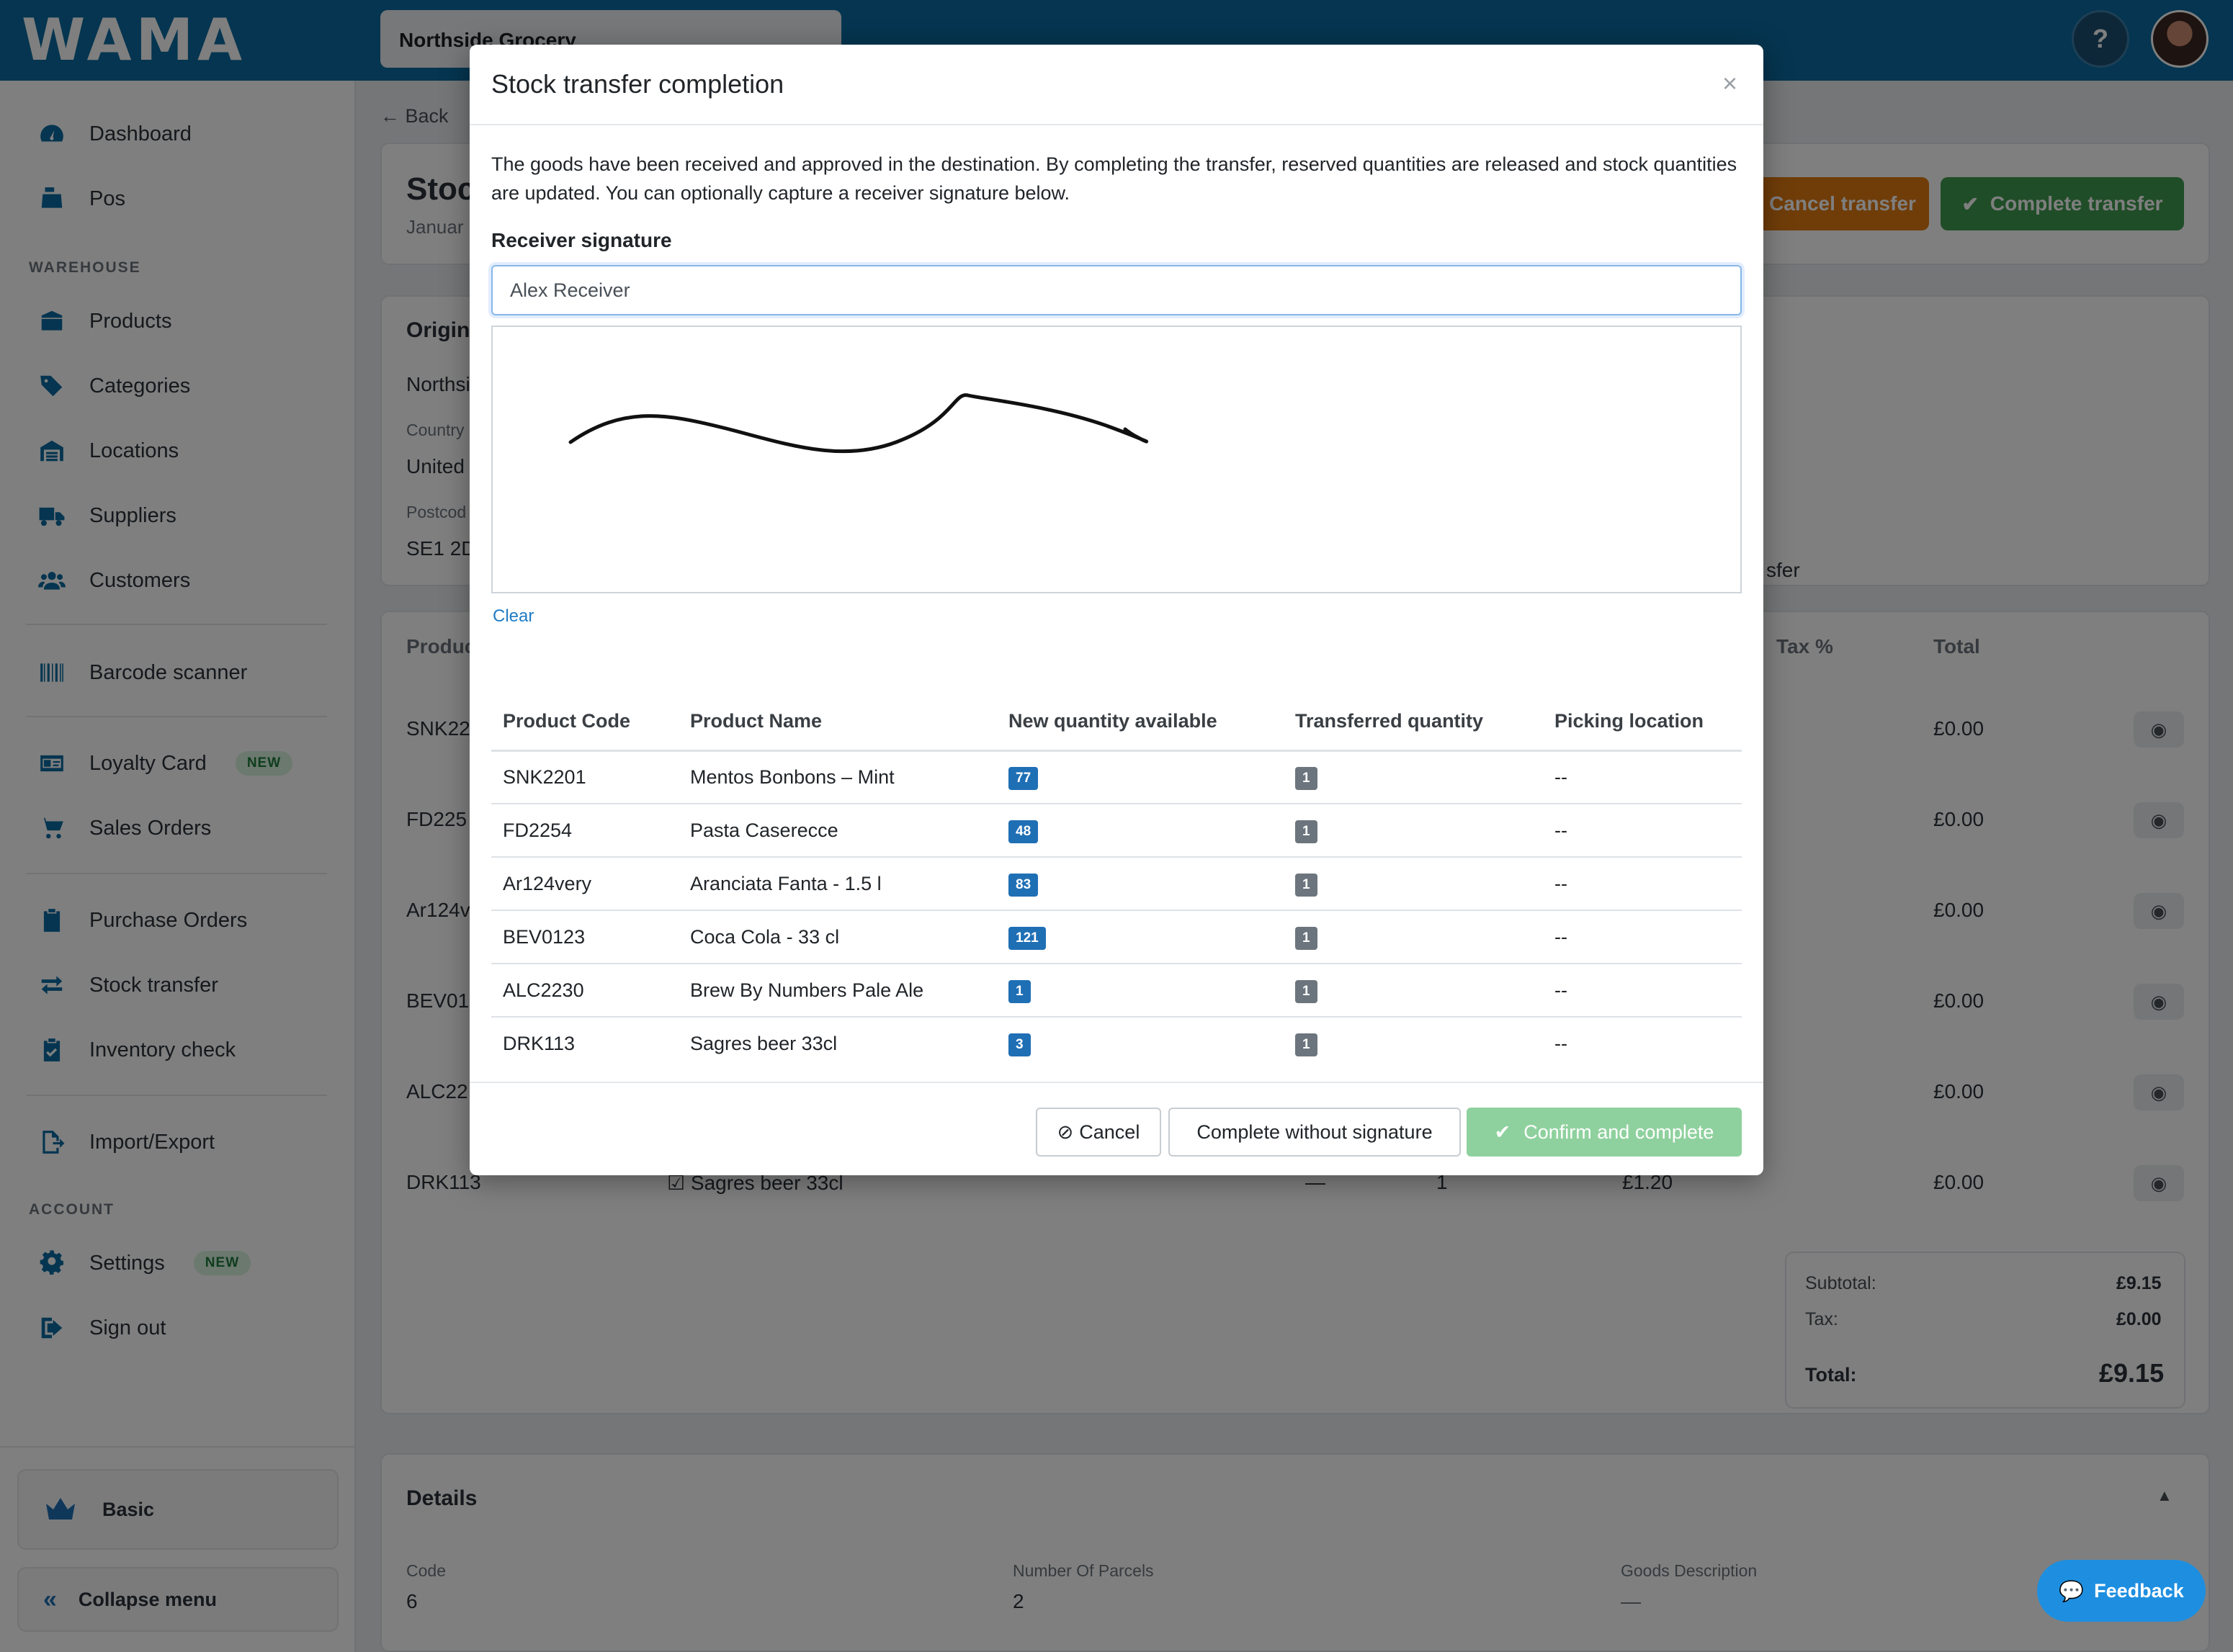 This screenshot has width=2233, height=1652. What do you see at coordinates (1023, 885) in the screenshot?
I see `available-badge: 83` at bounding box center [1023, 885].